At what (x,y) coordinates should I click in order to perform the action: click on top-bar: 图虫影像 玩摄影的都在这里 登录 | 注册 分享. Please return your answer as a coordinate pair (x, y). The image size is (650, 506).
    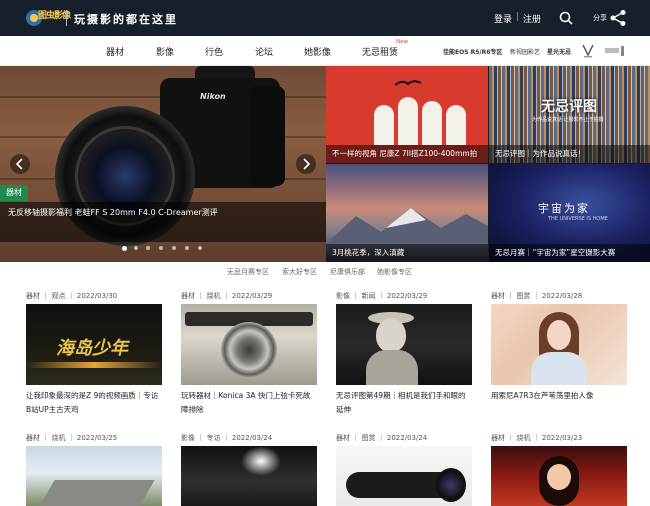
    Looking at the image, I should click on (325, 18).